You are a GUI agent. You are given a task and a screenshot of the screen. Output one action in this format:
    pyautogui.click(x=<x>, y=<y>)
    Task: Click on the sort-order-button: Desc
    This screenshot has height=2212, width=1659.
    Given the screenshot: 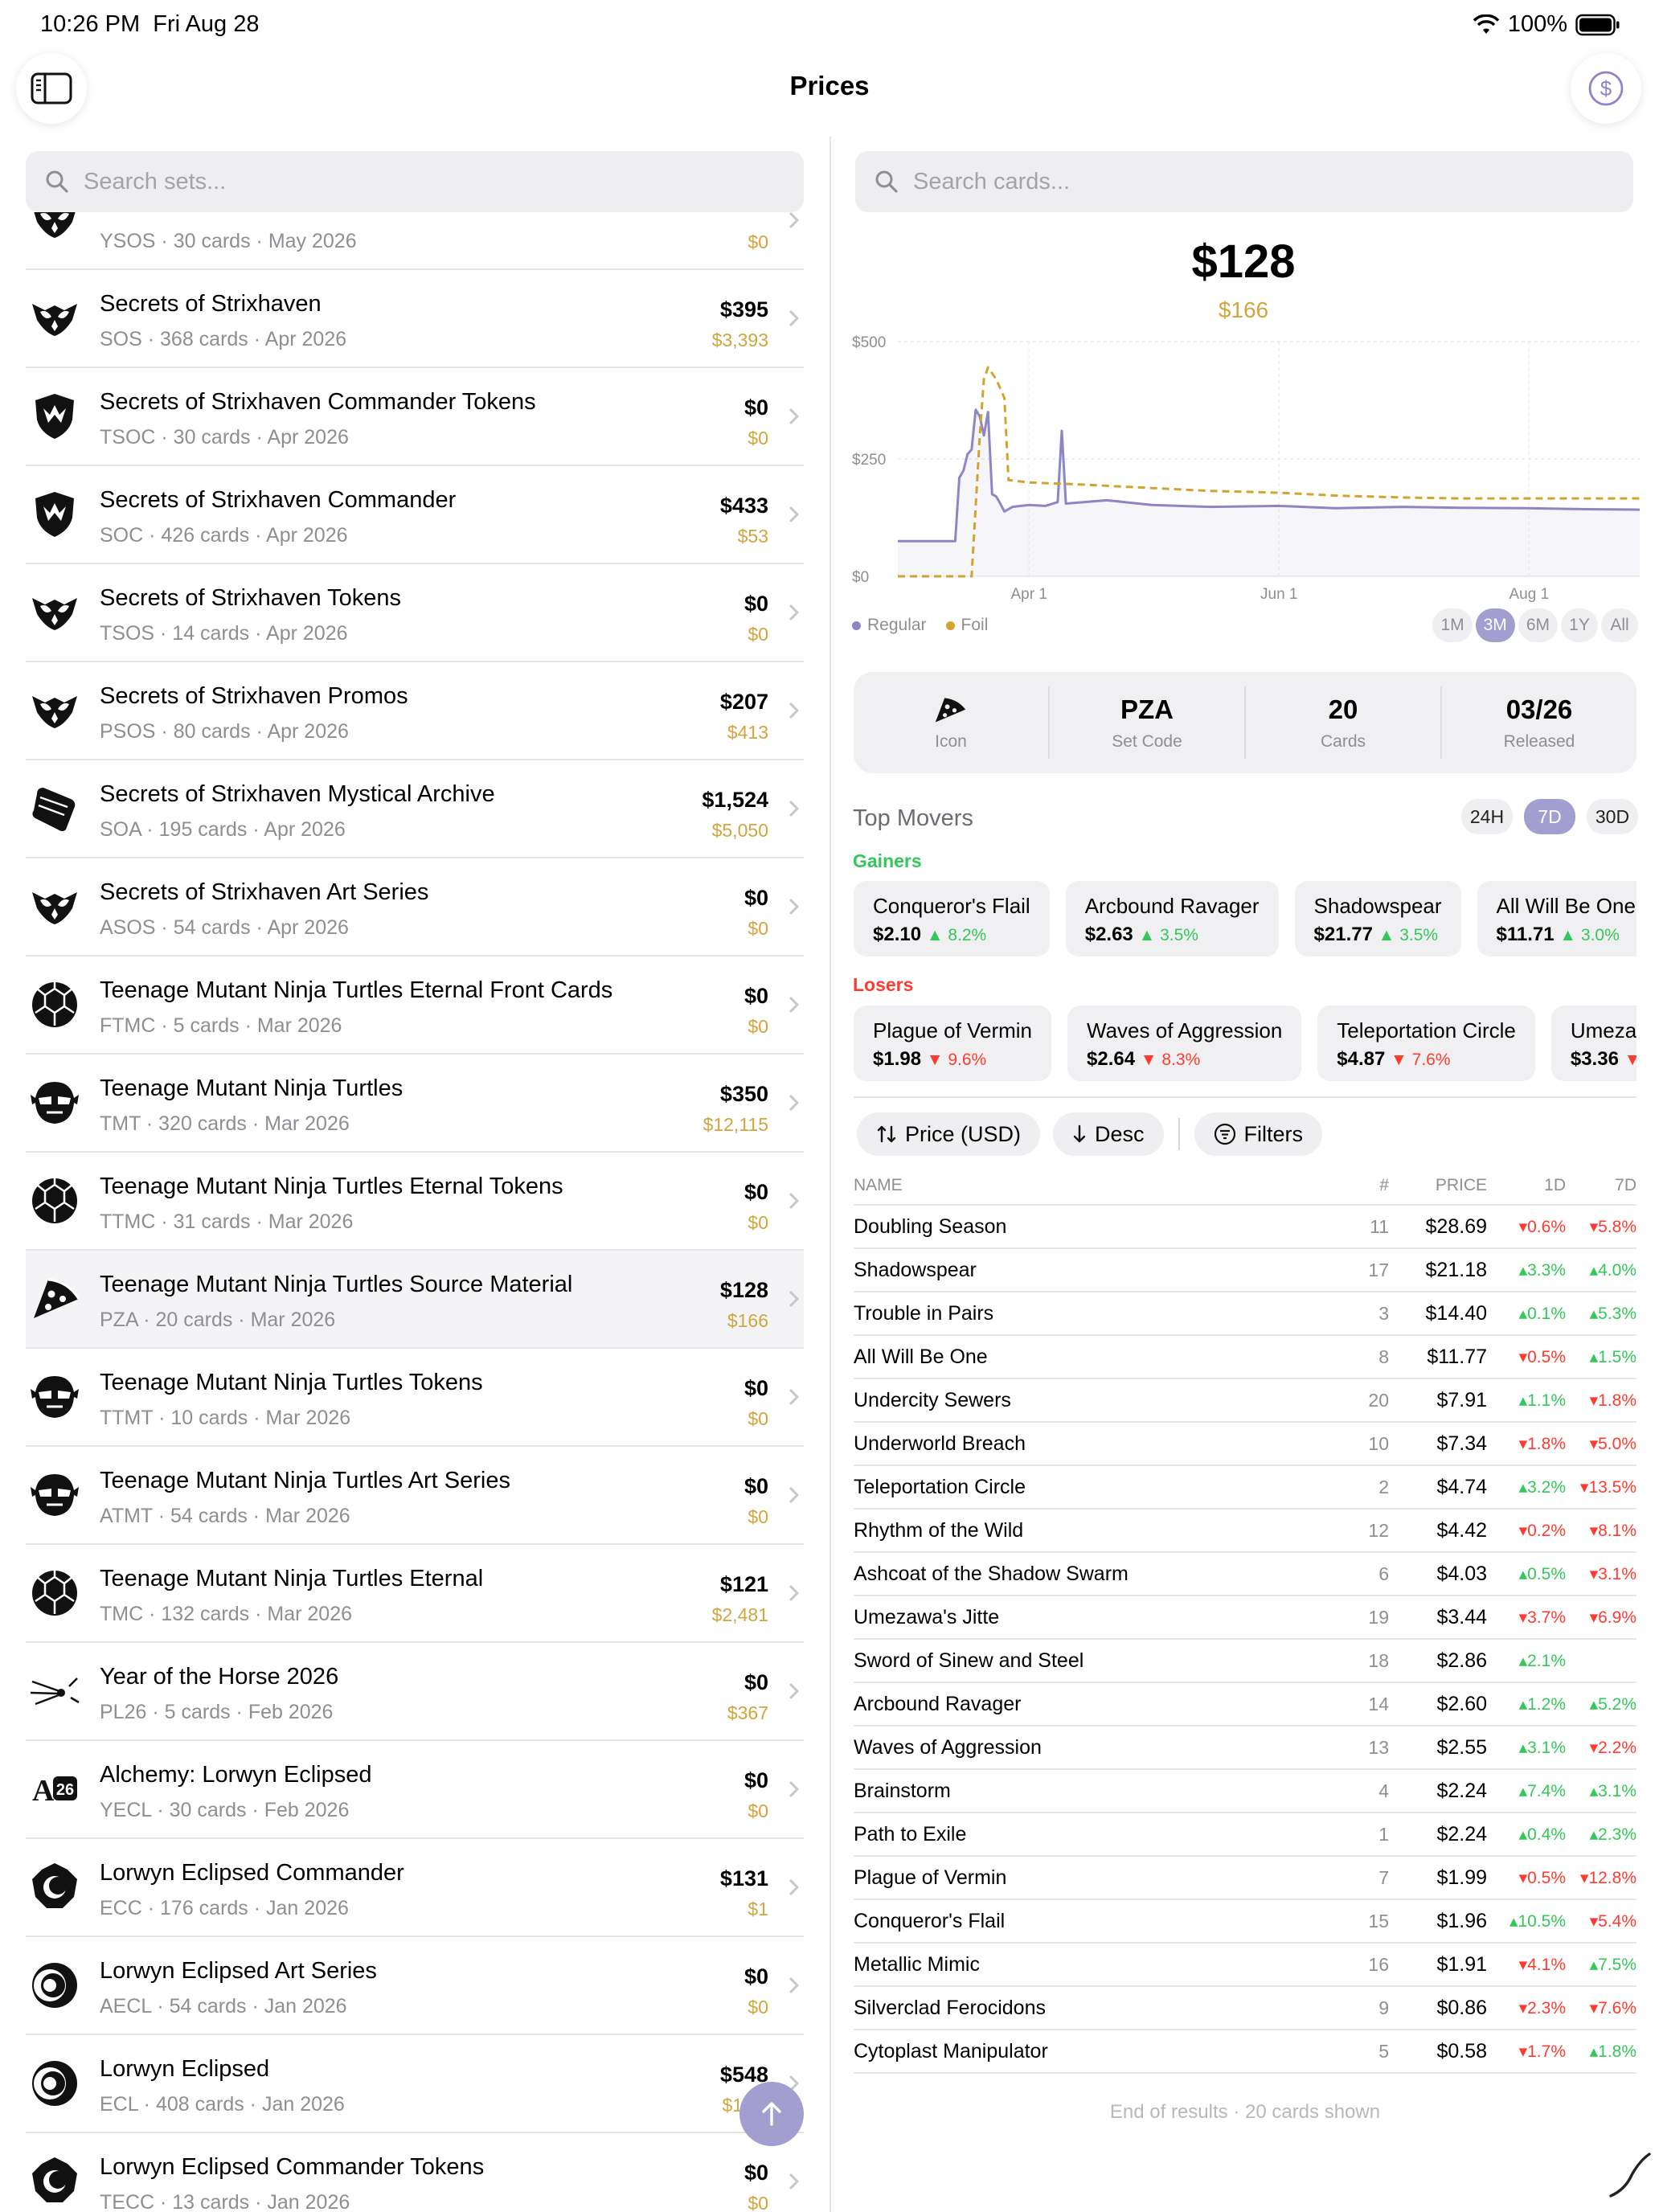 What is the action you would take?
    pyautogui.click(x=1108, y=1134)
    